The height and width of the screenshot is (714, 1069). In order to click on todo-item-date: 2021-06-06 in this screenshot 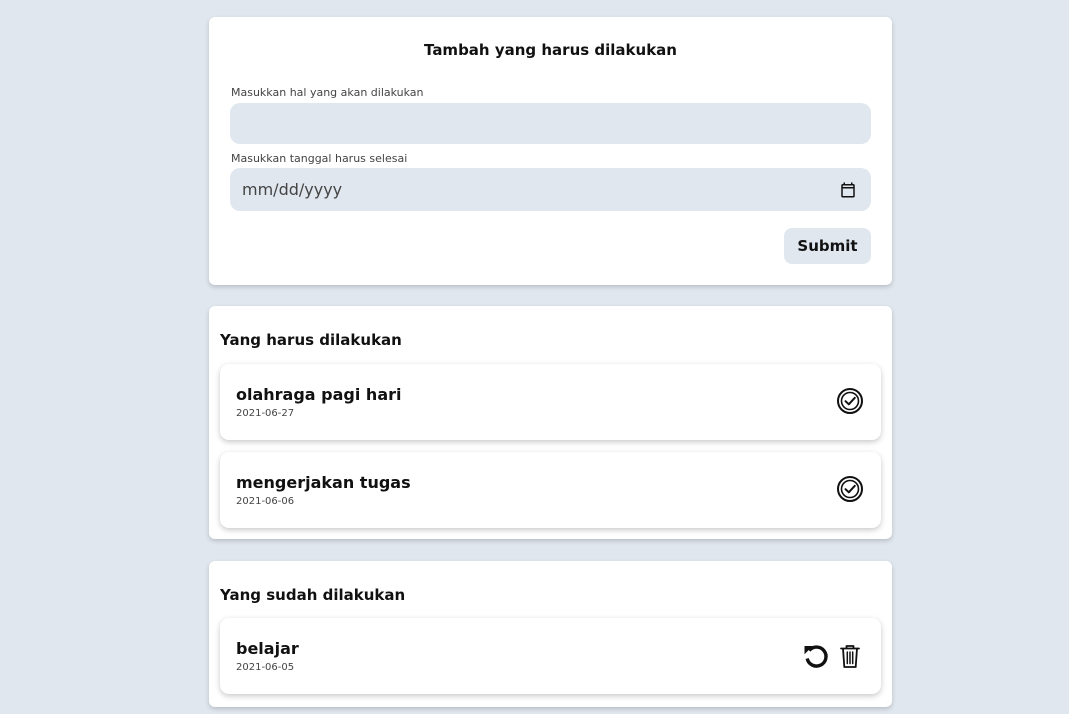, I will do `click(265, 501)`.